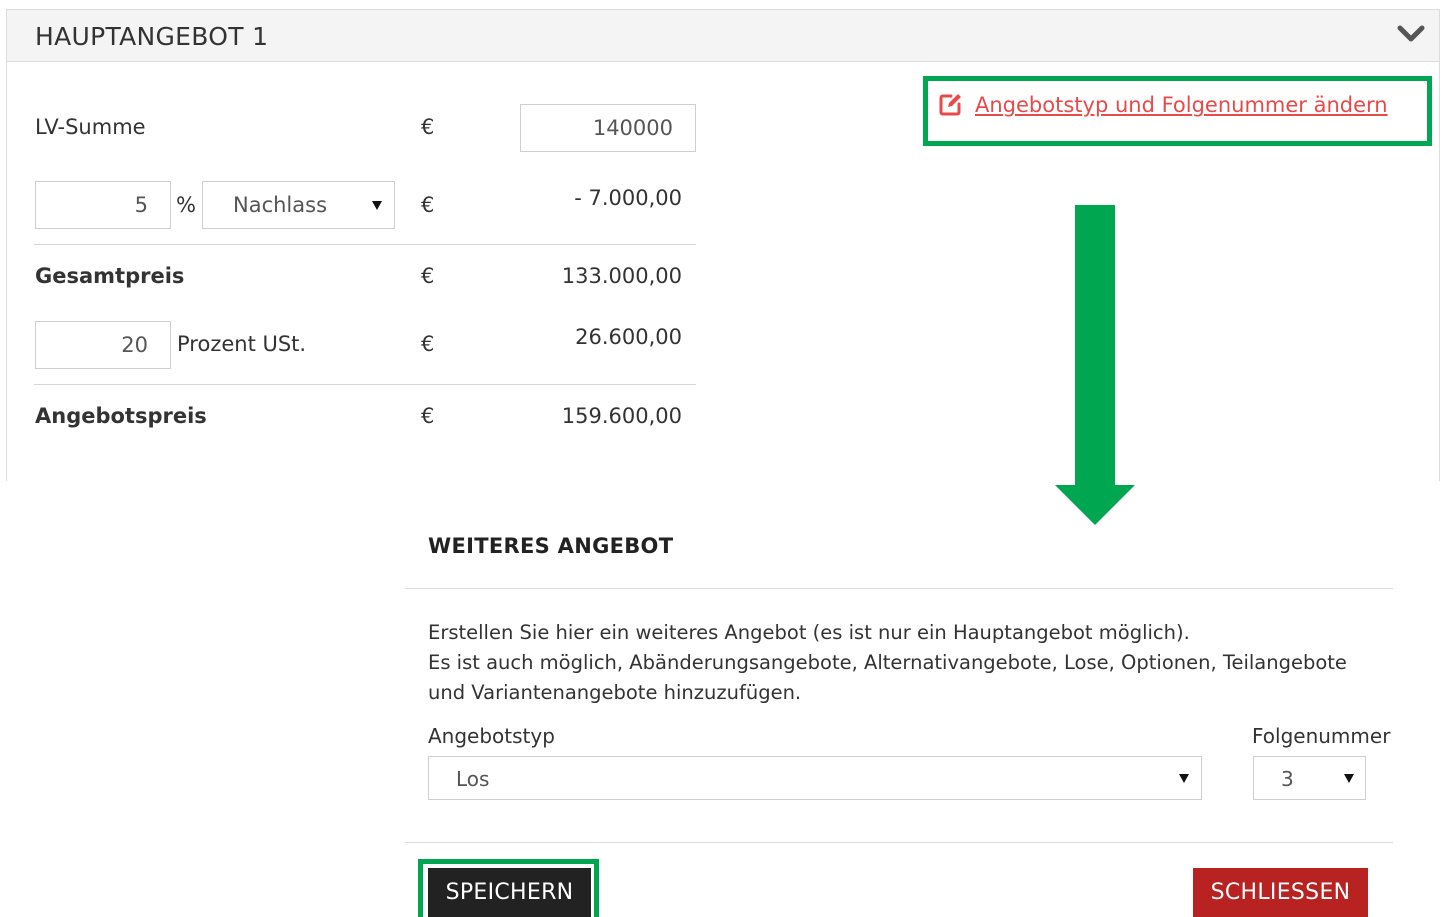 The width and height of the screenshot is (1448, 917). I want to click on close-button: SCHLIESSEN, so click(1280, 892).